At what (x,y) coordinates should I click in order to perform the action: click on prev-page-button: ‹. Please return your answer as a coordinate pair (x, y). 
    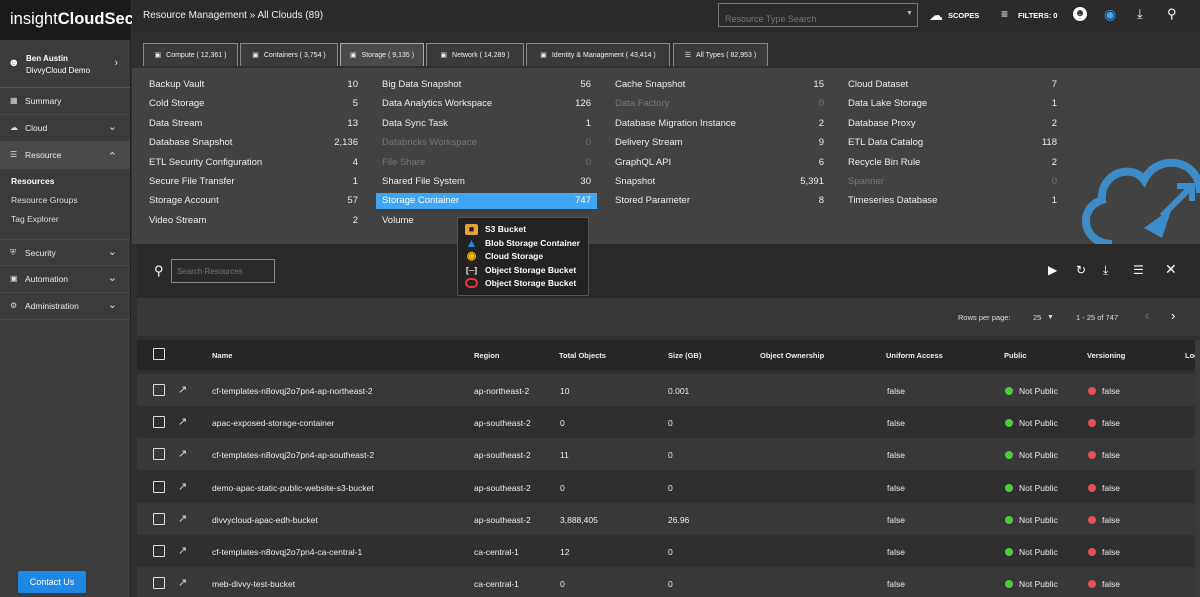
    Looking at the image, I should click on (1147, 315).